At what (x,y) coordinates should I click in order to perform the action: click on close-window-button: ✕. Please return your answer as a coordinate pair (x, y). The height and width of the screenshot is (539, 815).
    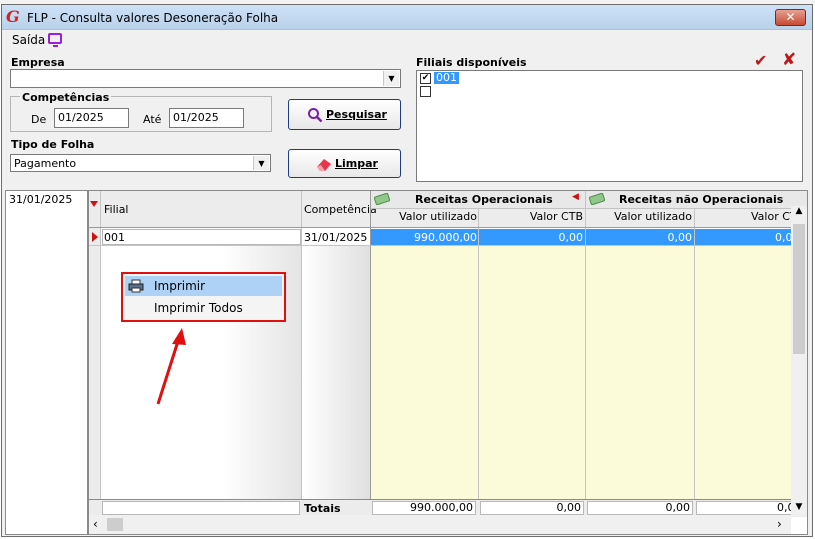
    Looking at the image, I should click on (790, 17).